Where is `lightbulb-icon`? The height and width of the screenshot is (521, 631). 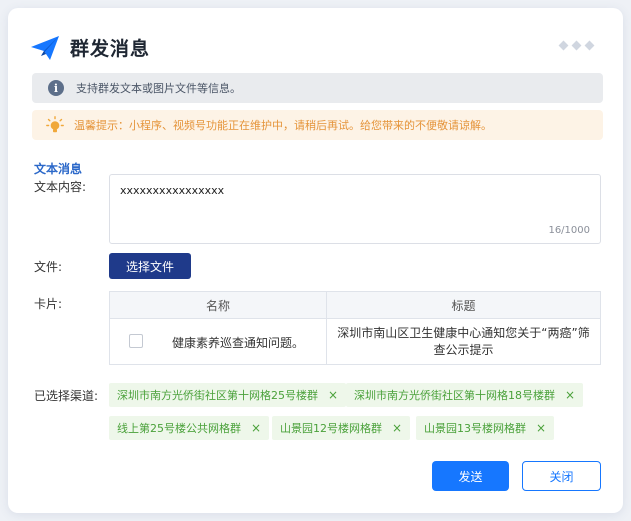
lightbulb-icon is located at coordinates (55, 124).